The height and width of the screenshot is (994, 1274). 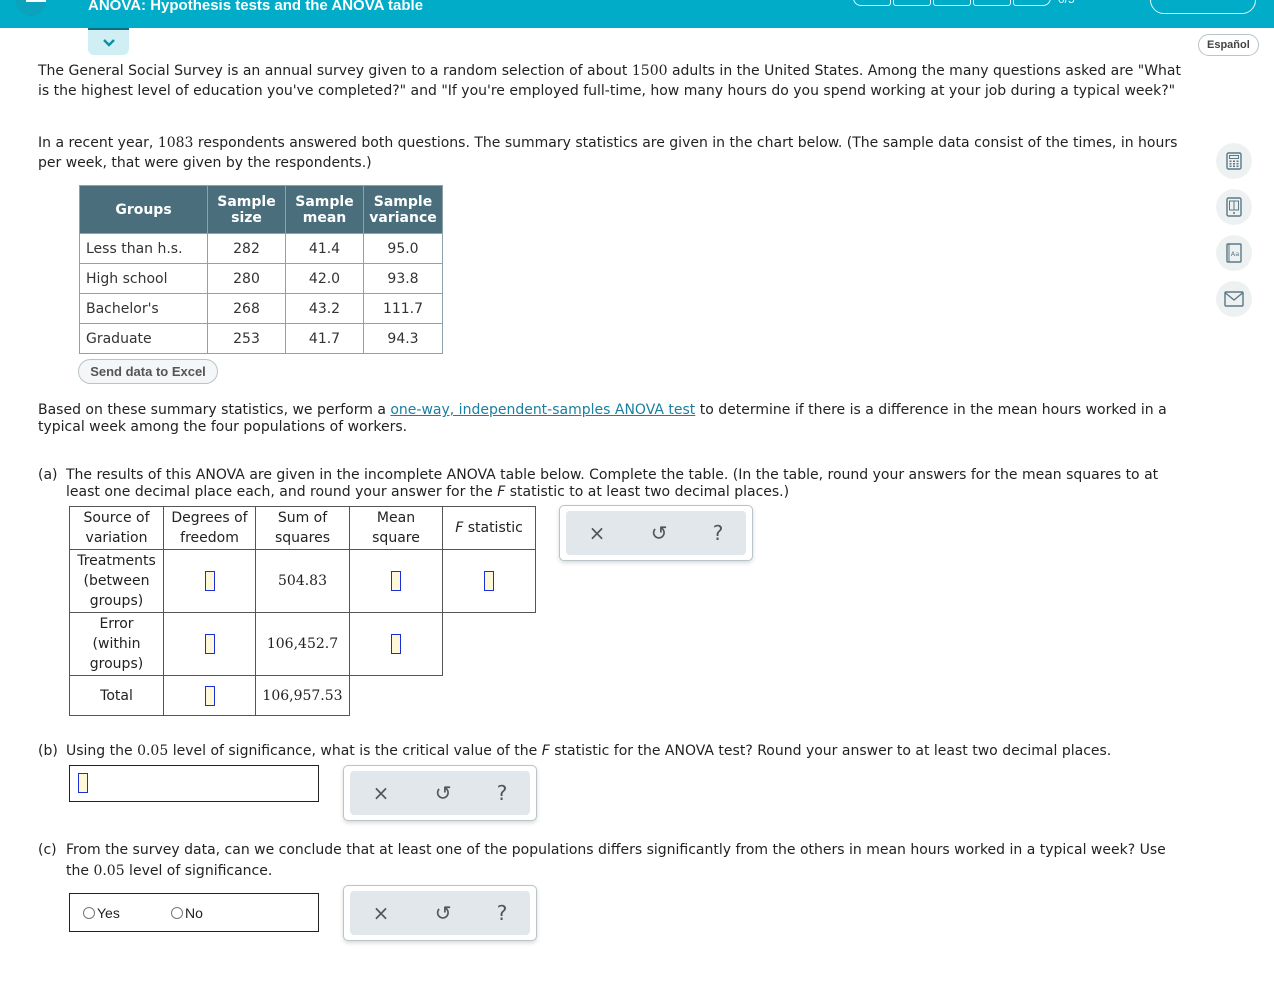 I want to click on f-header: F statistic, so click(x=489, y=528).